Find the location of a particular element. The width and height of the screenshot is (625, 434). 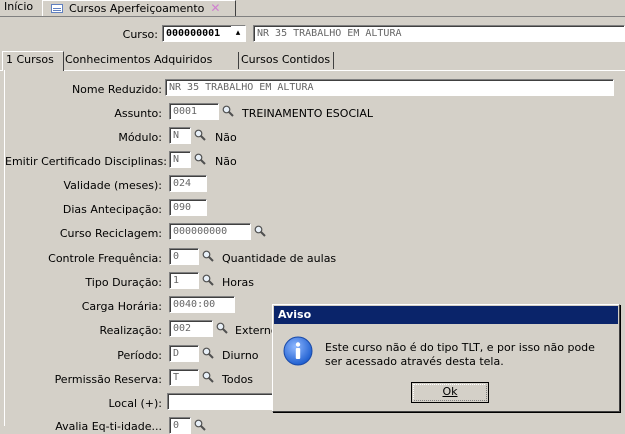

ok-button-label: Ok is located at coordinates (450, 391).